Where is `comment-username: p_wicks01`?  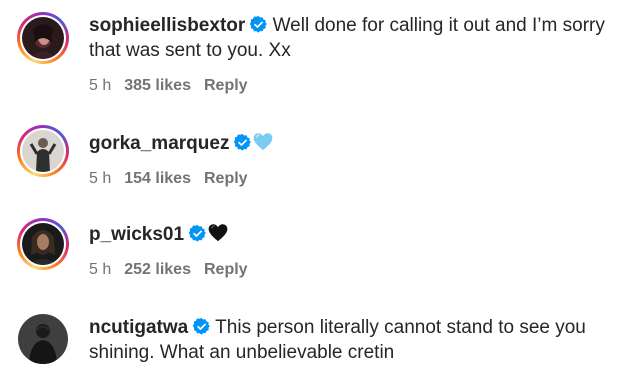
comment-username: p_wicks01 is located at coordinates (136, 234).